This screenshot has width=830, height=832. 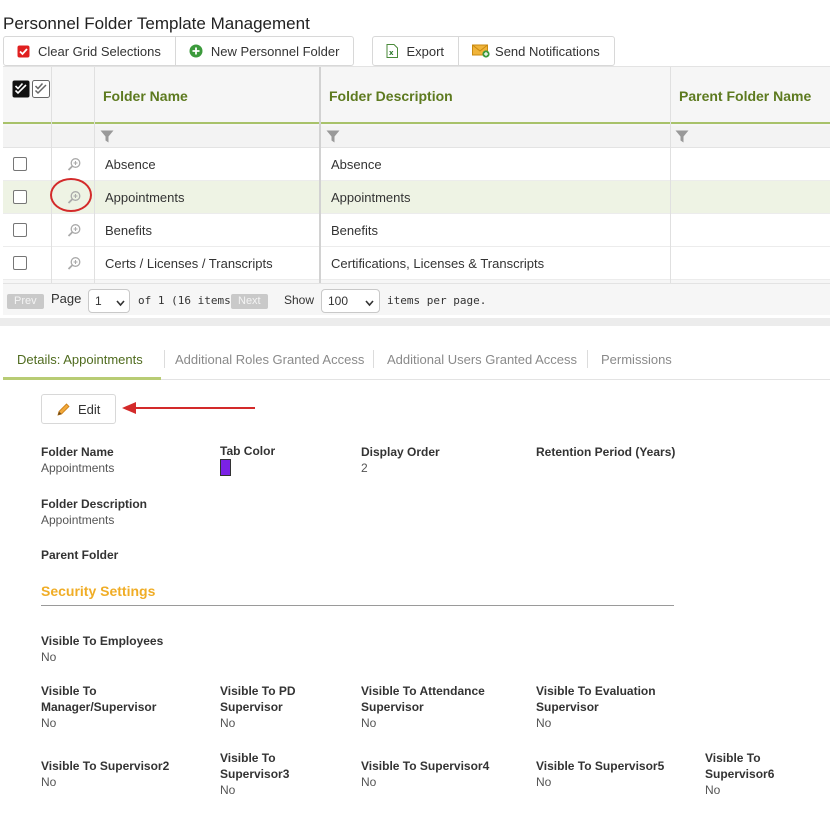 I want to click on visible-to-supervisor2-label: Visible To Supervisor2, so click(x=105, y=766).